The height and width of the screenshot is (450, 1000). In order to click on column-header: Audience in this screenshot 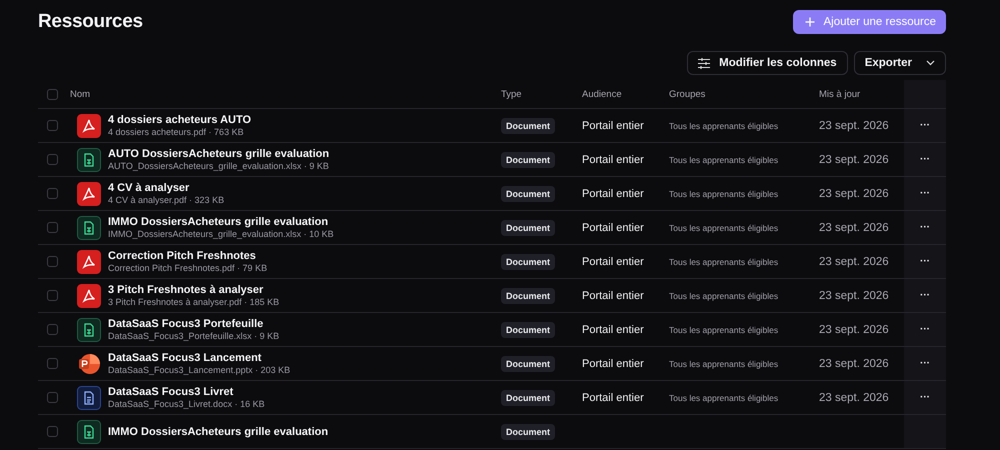, I will do `click(602, 94)`.